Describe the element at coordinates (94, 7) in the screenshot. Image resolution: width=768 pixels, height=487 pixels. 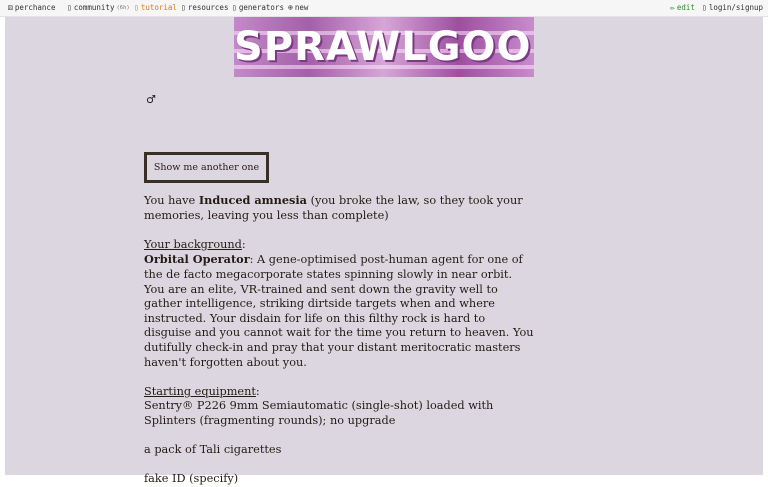
I see `nav-community-label: community` at that location.